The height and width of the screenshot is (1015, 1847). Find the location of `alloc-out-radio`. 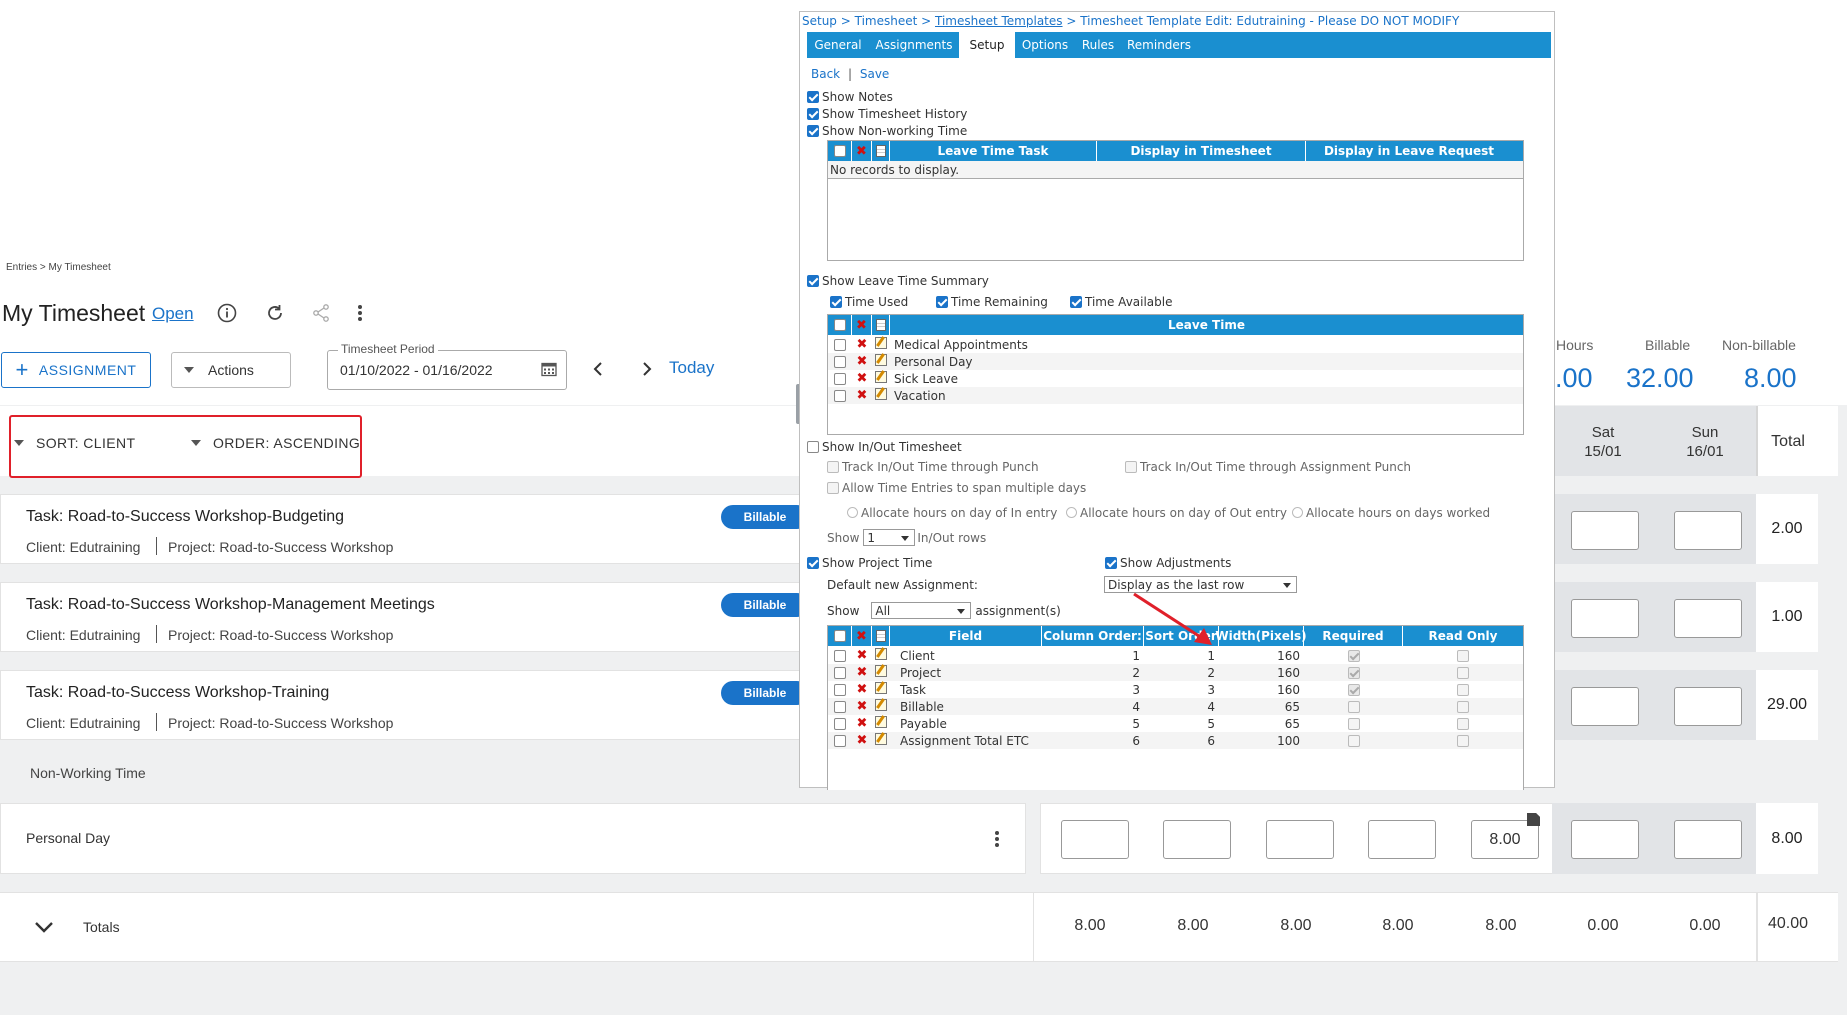

alloc-out-radio is located at coordinates (1071, 512).